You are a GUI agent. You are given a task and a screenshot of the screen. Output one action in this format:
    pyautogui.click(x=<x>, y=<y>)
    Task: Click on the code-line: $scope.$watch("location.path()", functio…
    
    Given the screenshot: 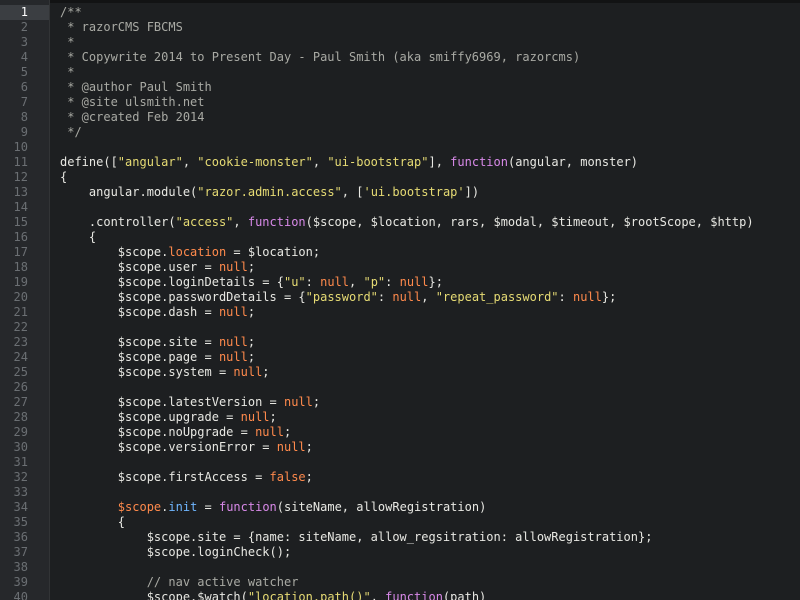 What is the action you would take?
    pyautogui.click(x=425, y=595)
    